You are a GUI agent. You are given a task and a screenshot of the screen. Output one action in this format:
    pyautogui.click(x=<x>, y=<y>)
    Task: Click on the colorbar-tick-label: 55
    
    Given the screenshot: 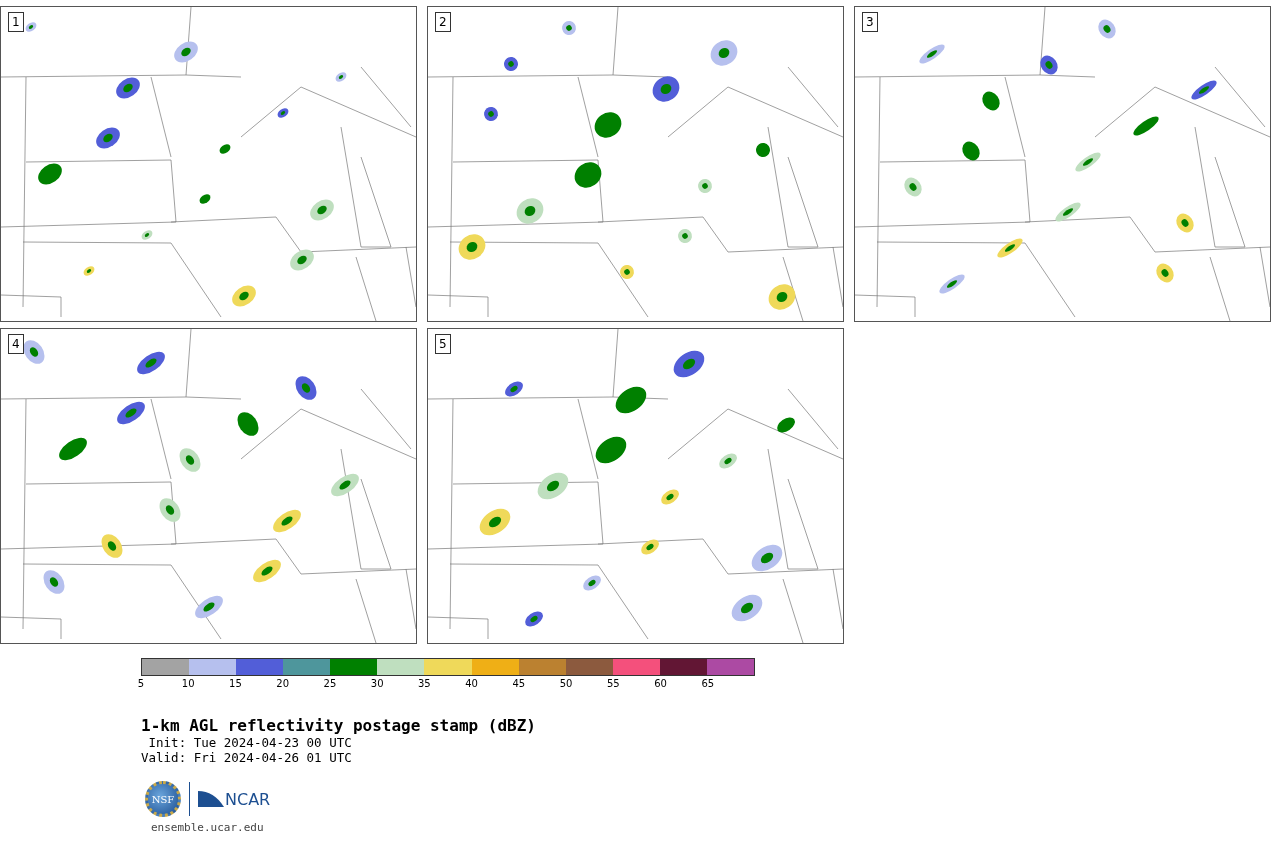 What is the action you would take?
    pyautogui.click(x=613, y=684)
    